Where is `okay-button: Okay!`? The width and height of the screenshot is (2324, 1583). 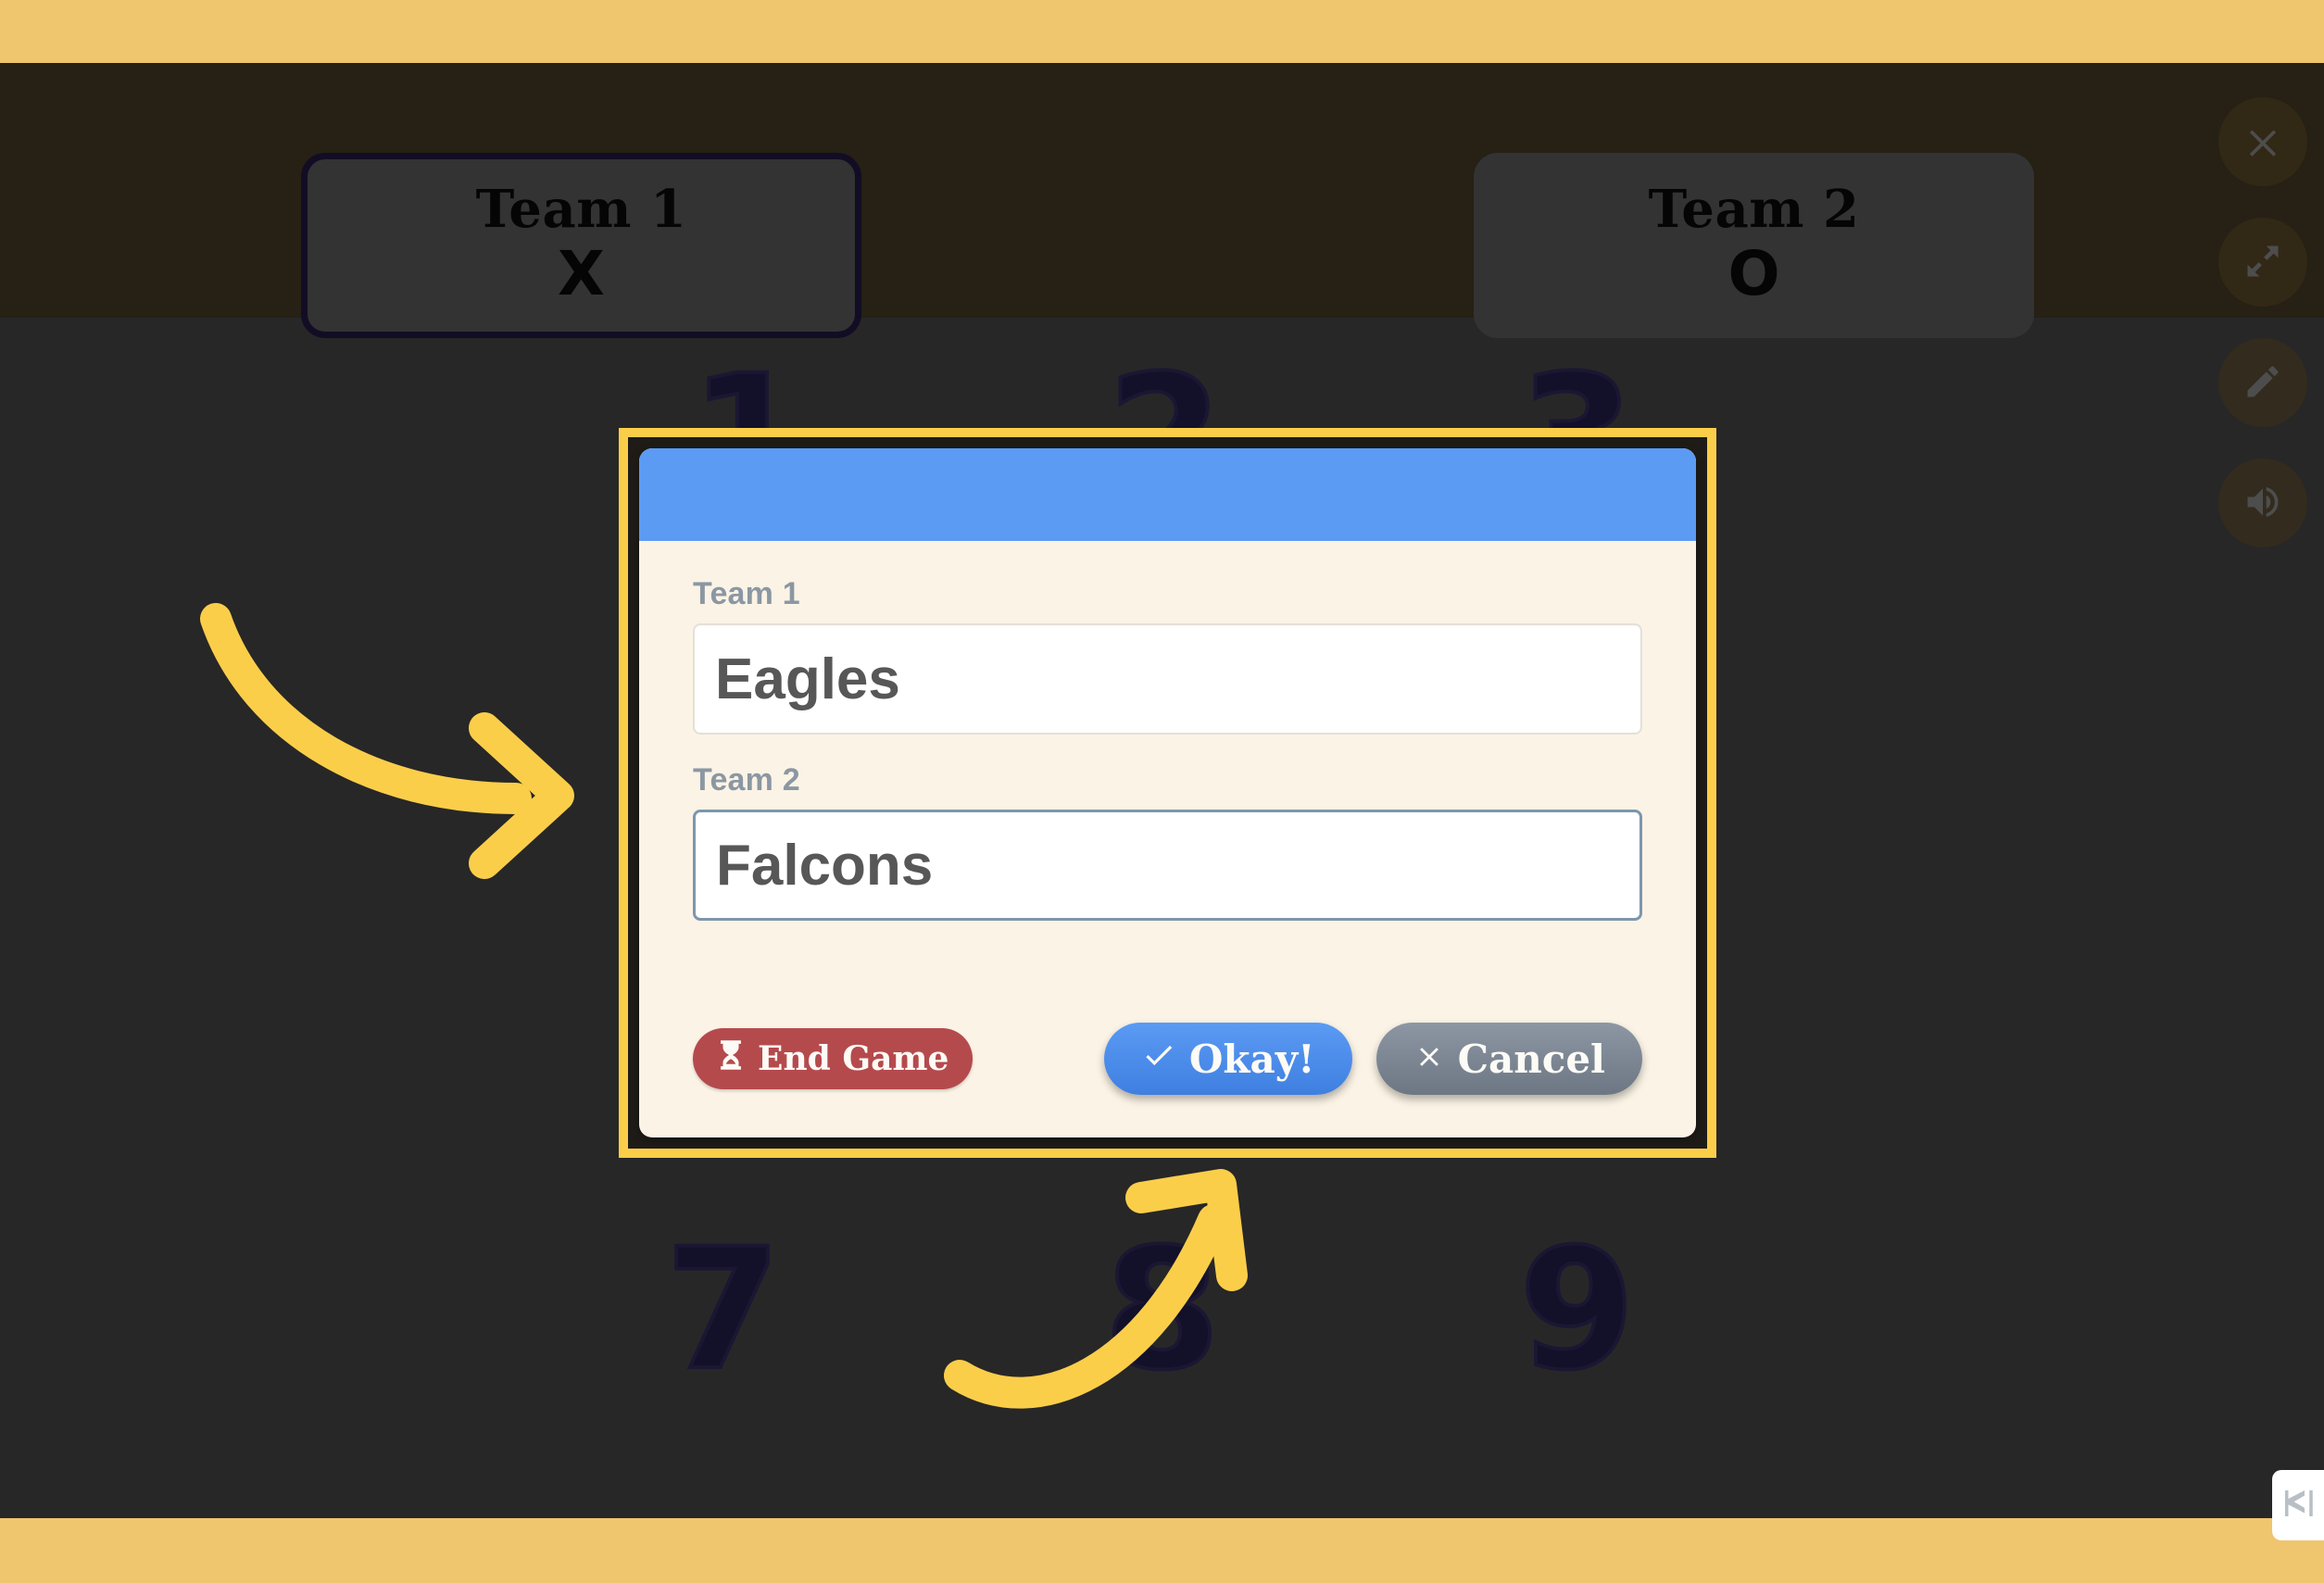 okay-button: Okay! is located at coordinates (1227, 1059).